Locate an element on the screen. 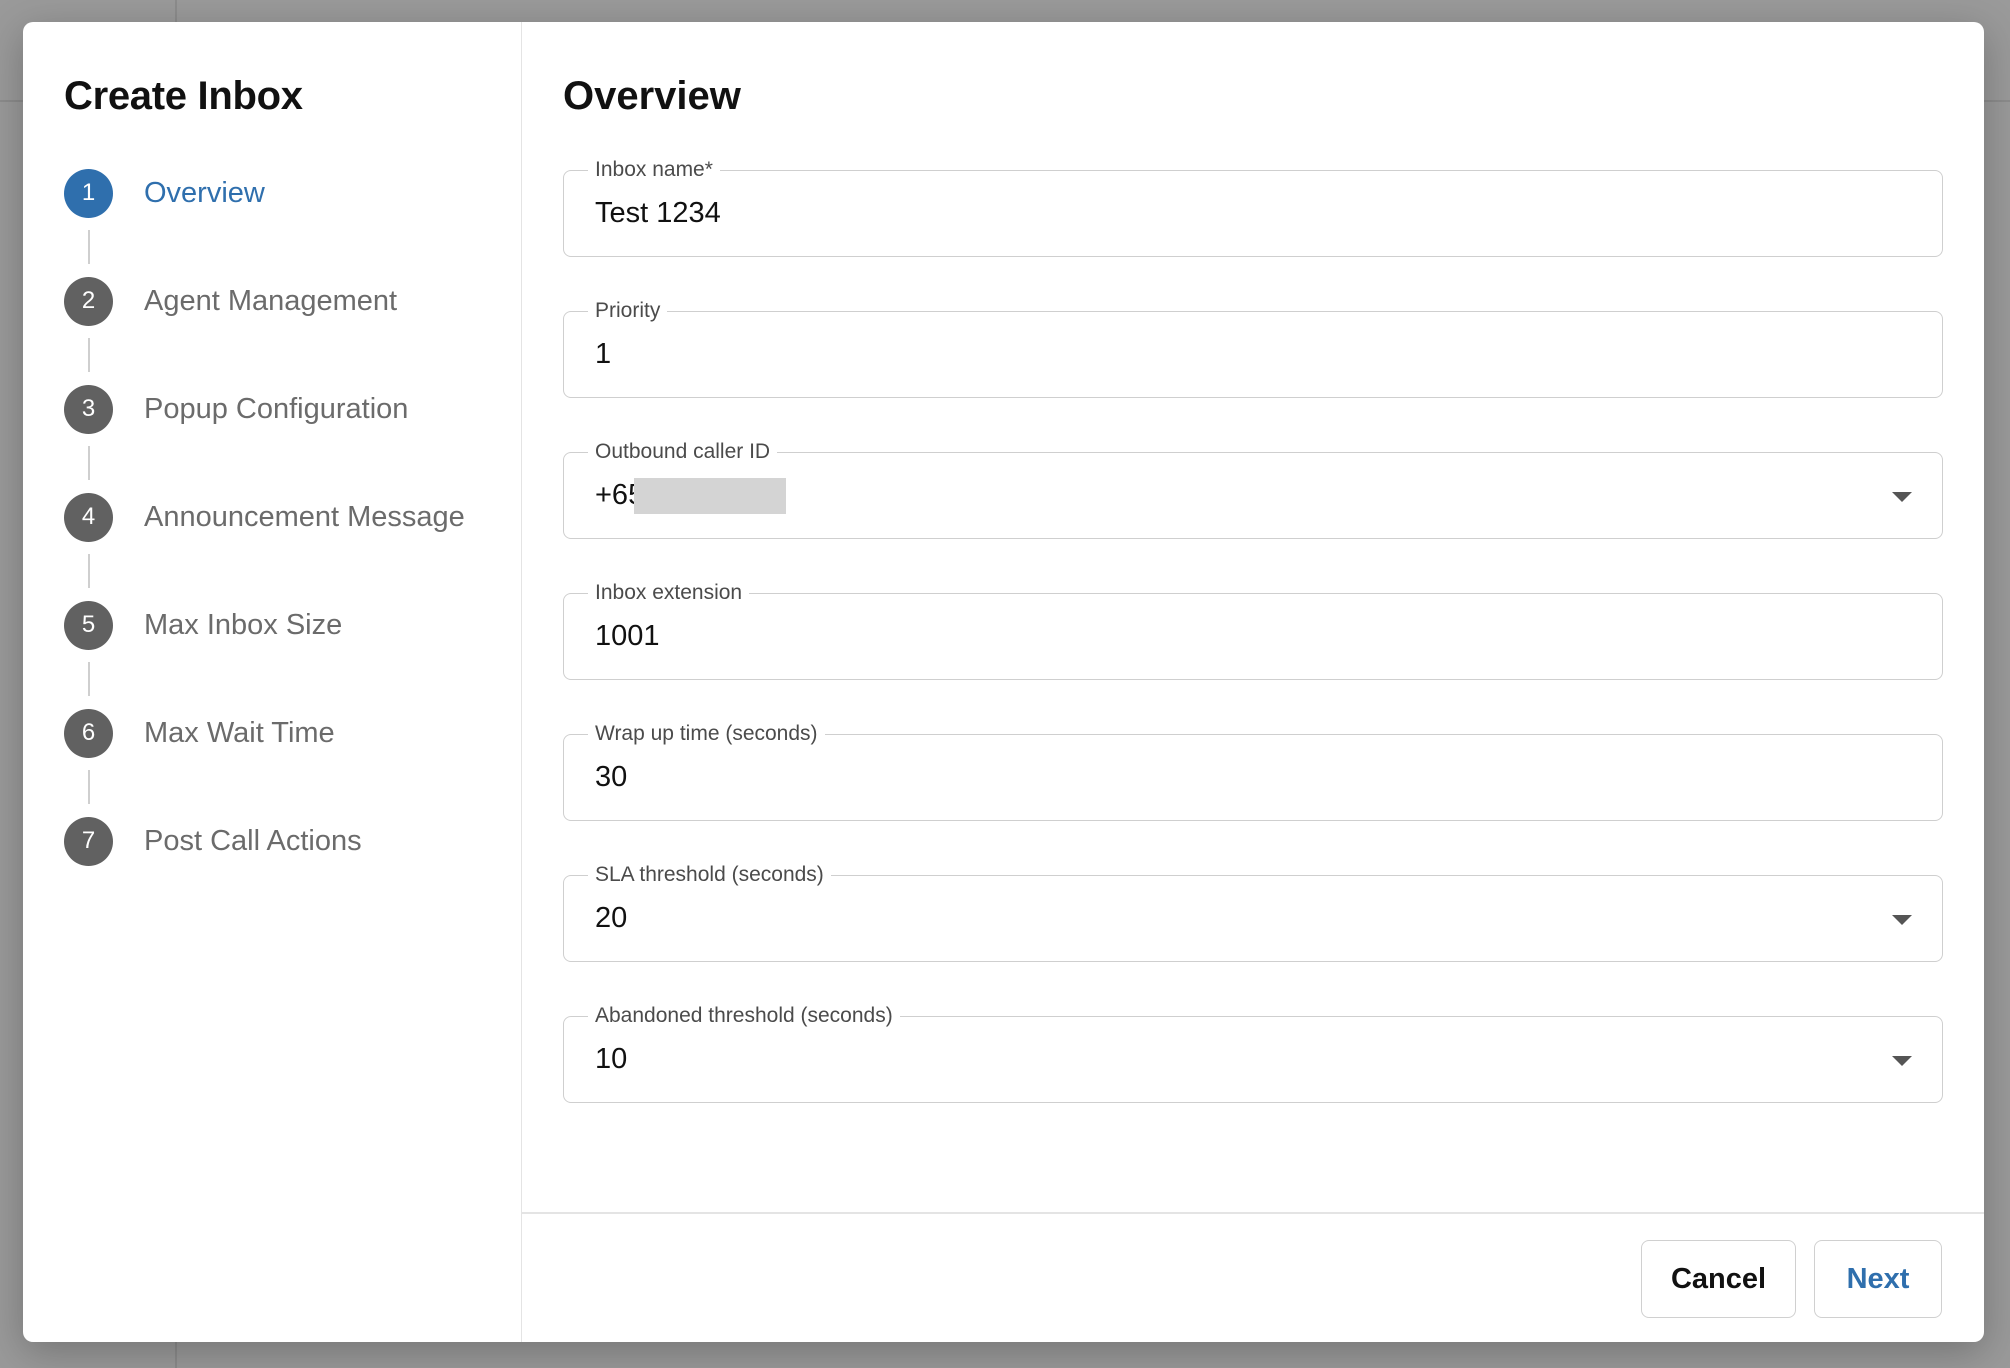 The width and height of the screenshot is (2010, 1368). step-max-wait-time: 6 Max Wait Time is located at coordinates (292, 756).